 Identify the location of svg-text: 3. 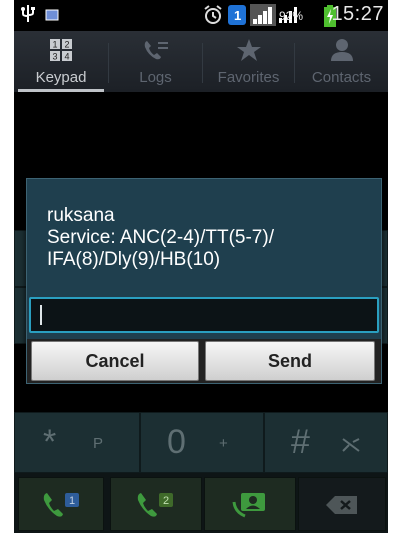
(55, 57).